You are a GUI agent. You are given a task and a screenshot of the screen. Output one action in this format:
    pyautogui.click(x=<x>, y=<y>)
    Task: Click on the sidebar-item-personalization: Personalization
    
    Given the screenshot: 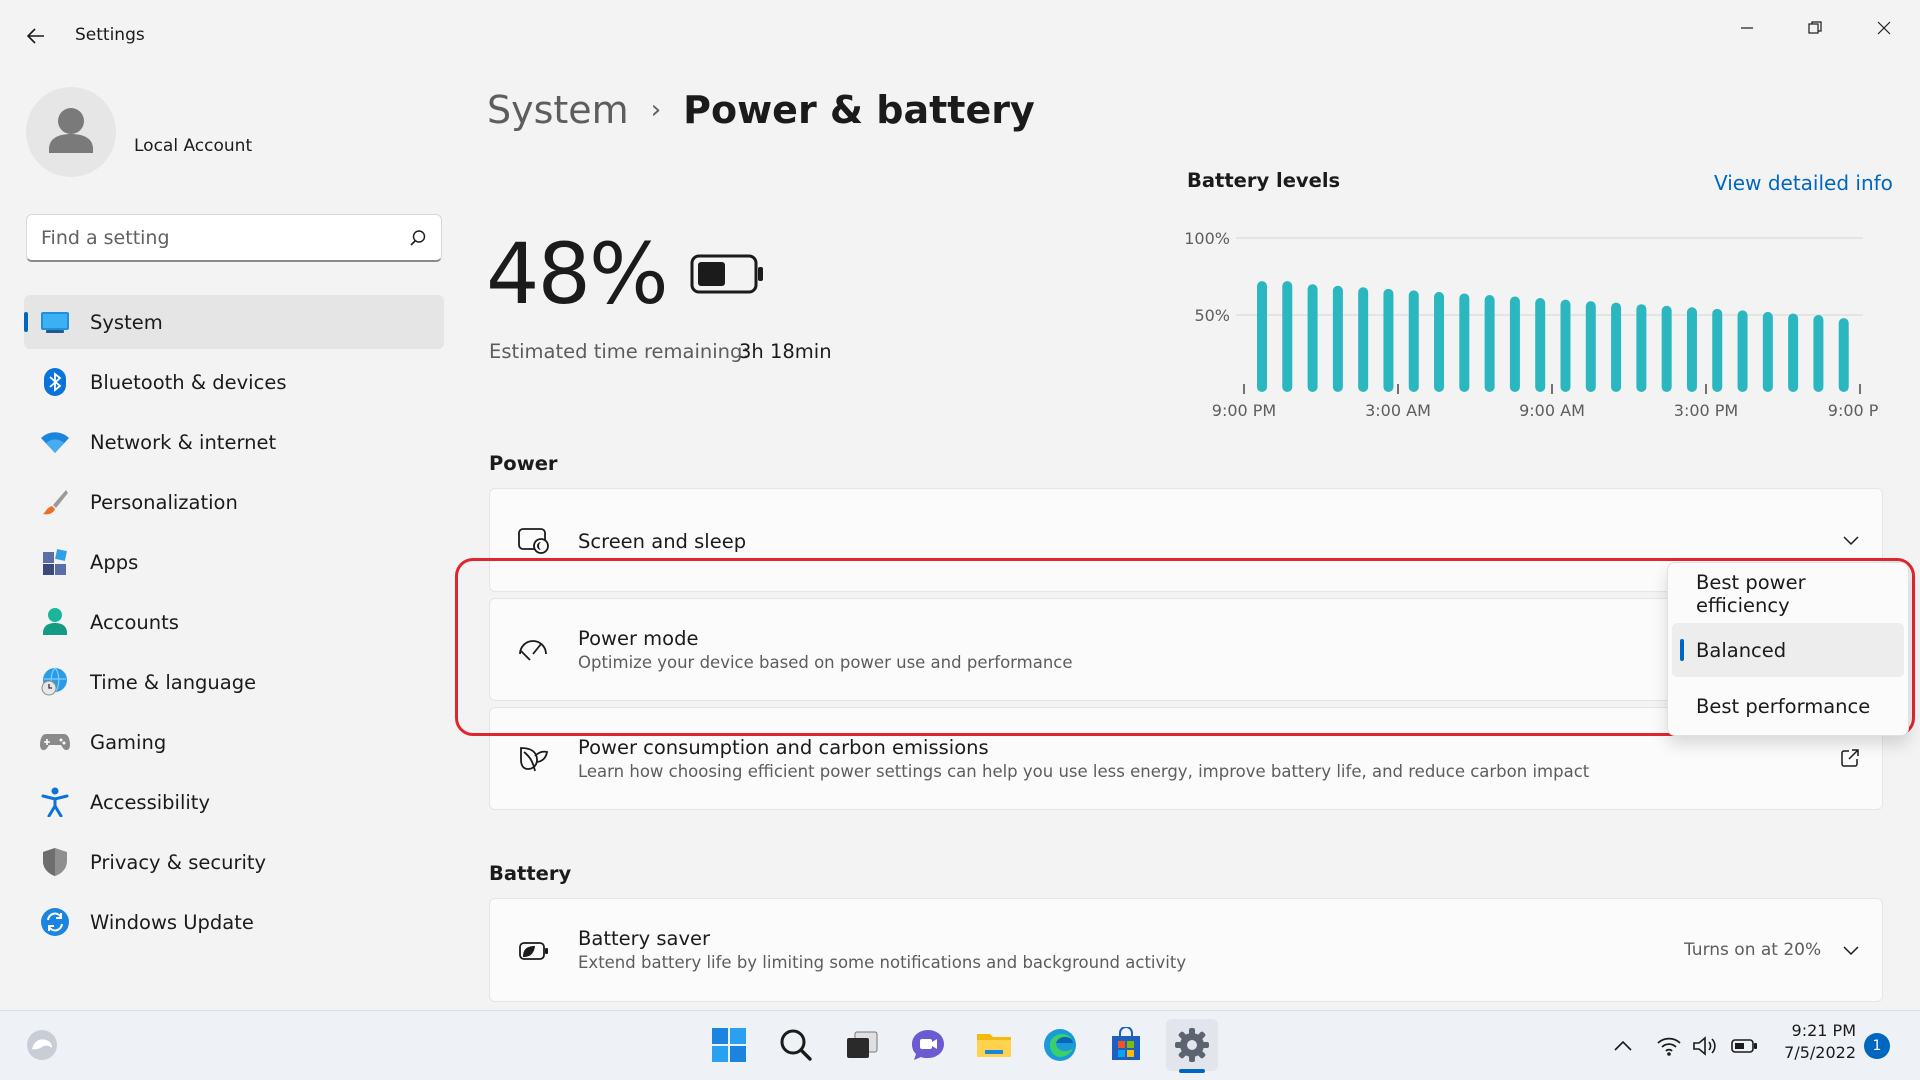 What is the action you would take?
    pyautogui.click(x=234, y=502)
    